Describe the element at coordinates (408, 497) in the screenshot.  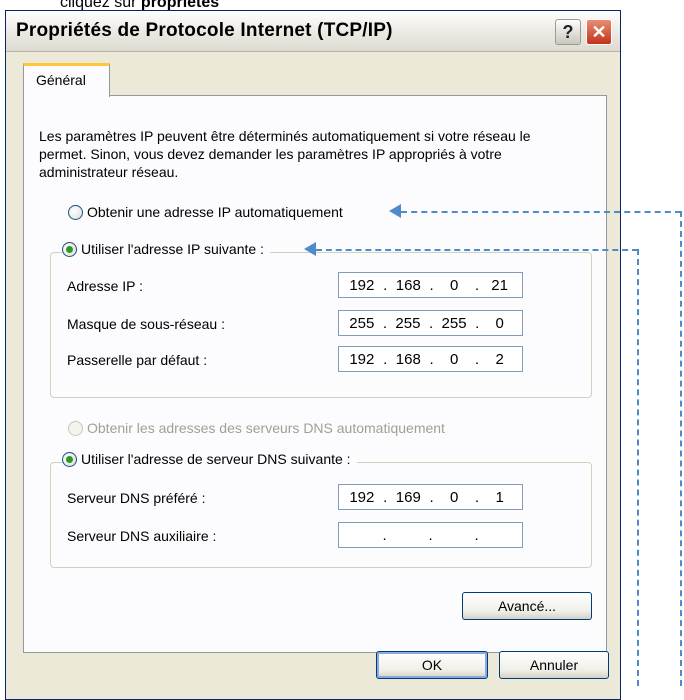
I see `ip-octet: 169` at that location.